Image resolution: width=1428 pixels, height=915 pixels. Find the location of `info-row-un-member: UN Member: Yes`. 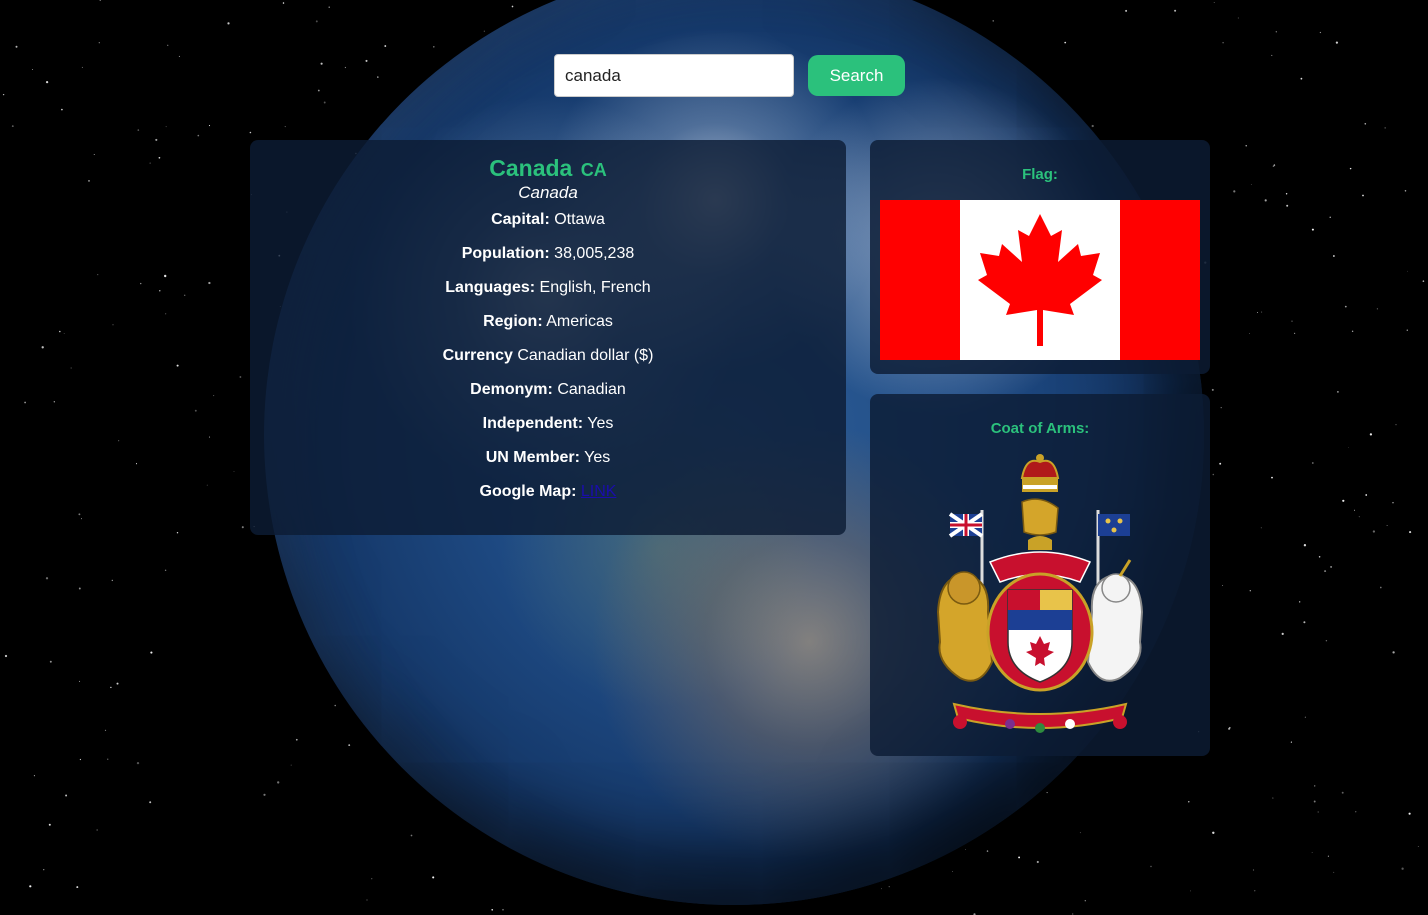

info-row-un-member: UN Member: Yes is located at coordinates (548, 458).